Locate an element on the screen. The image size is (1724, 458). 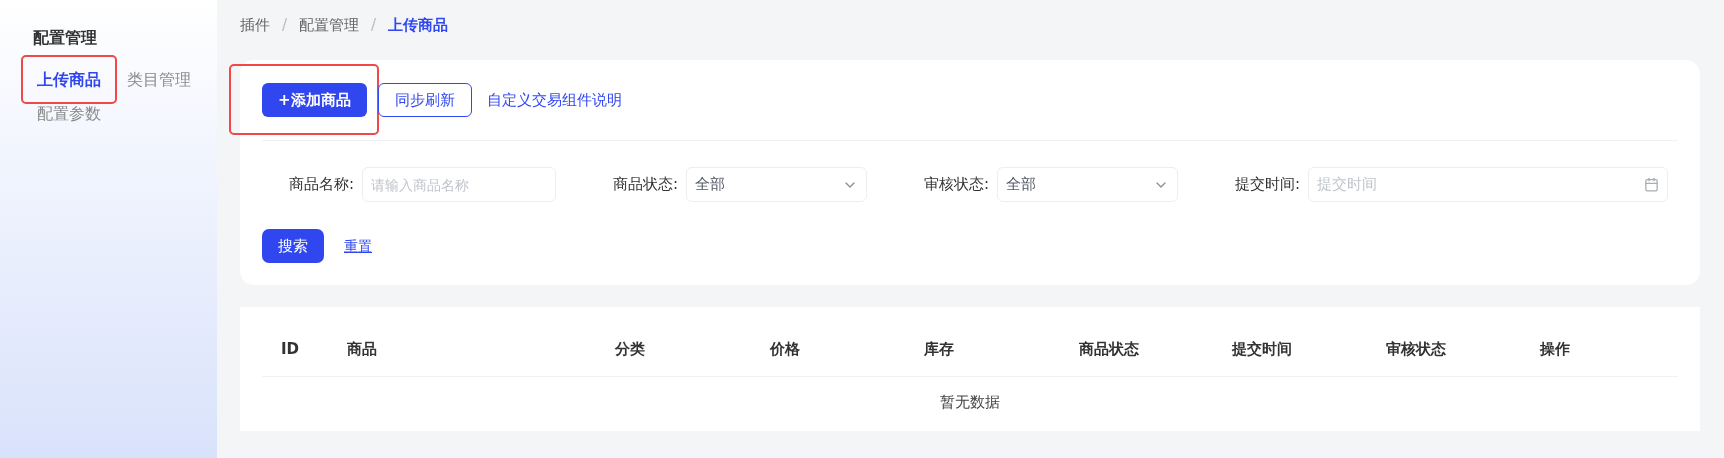
column-header: 操作 is located at coordinates (1555, 348).